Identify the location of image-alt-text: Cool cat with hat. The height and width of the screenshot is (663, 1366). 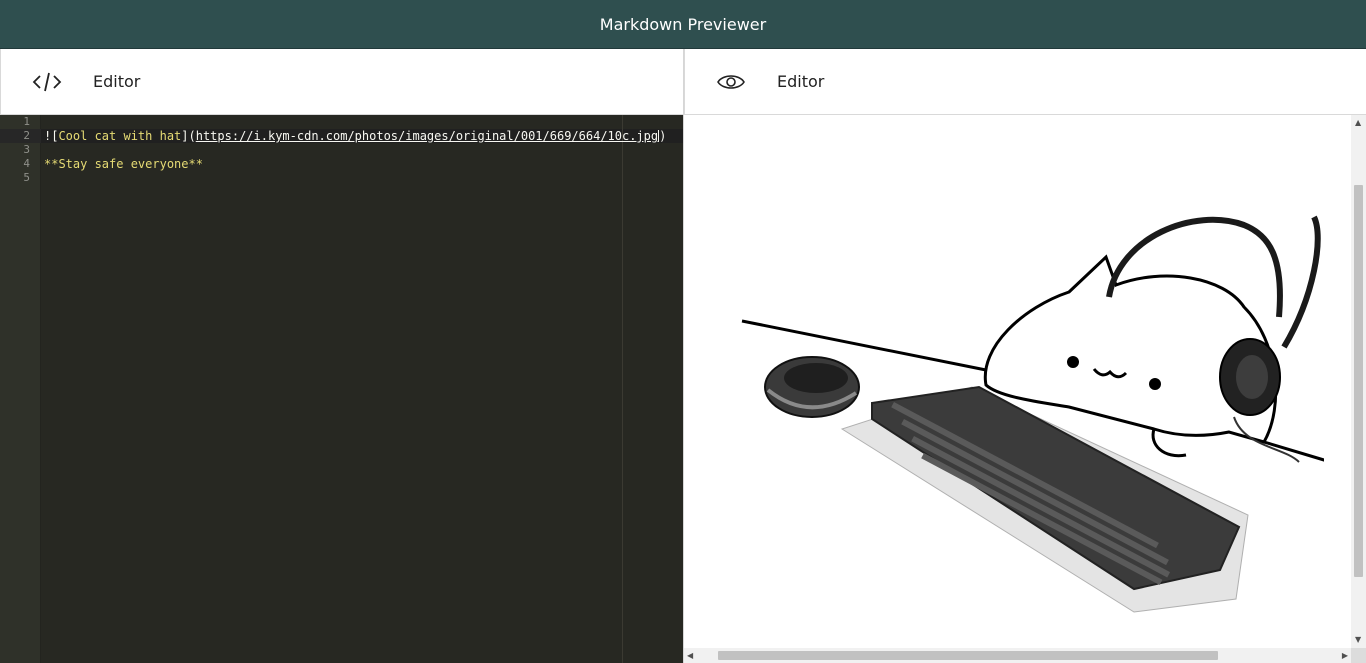
(120, 136).